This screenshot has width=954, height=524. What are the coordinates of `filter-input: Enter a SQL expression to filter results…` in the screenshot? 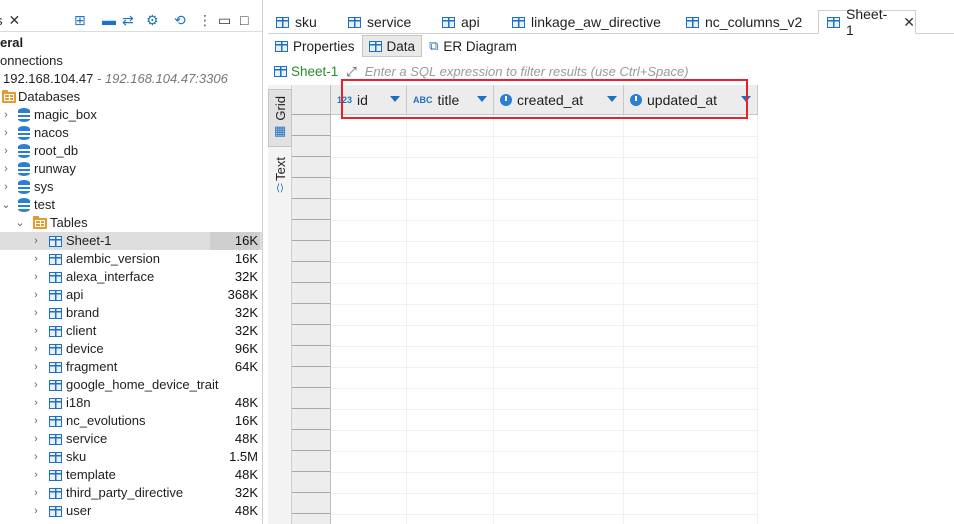 It's located at (527, 71).